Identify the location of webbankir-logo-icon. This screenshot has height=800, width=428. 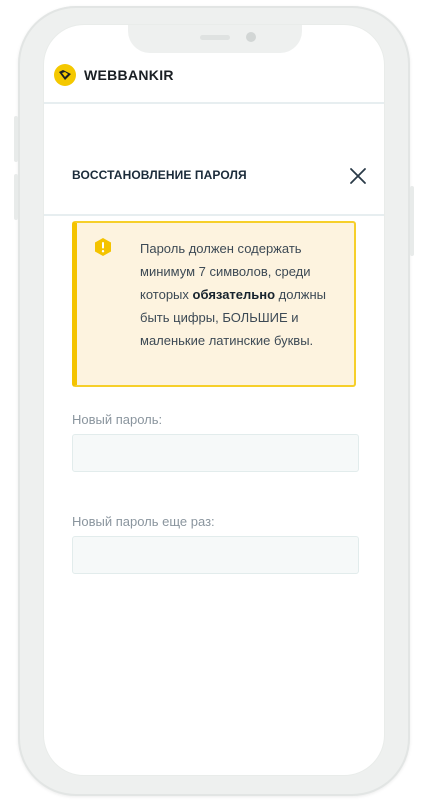
(65, 75).